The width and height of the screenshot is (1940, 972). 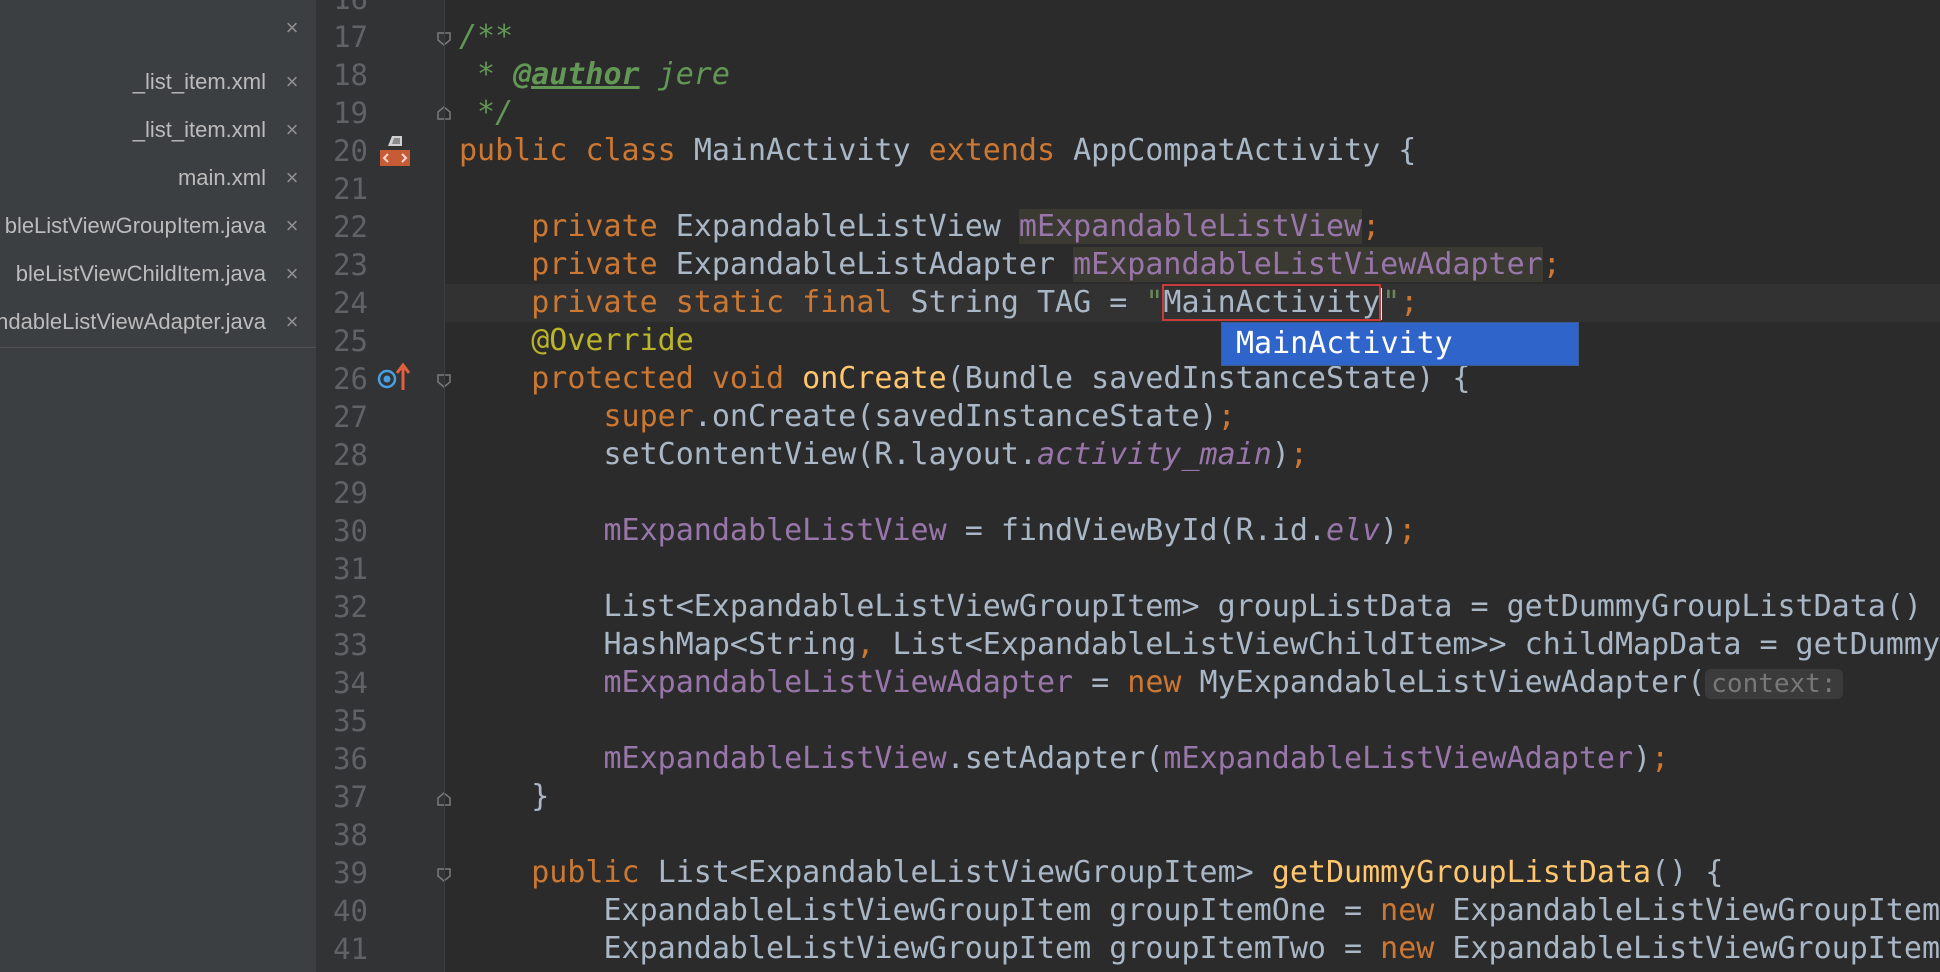 I want to click on keyword: new, so click(x=1163, y=682).